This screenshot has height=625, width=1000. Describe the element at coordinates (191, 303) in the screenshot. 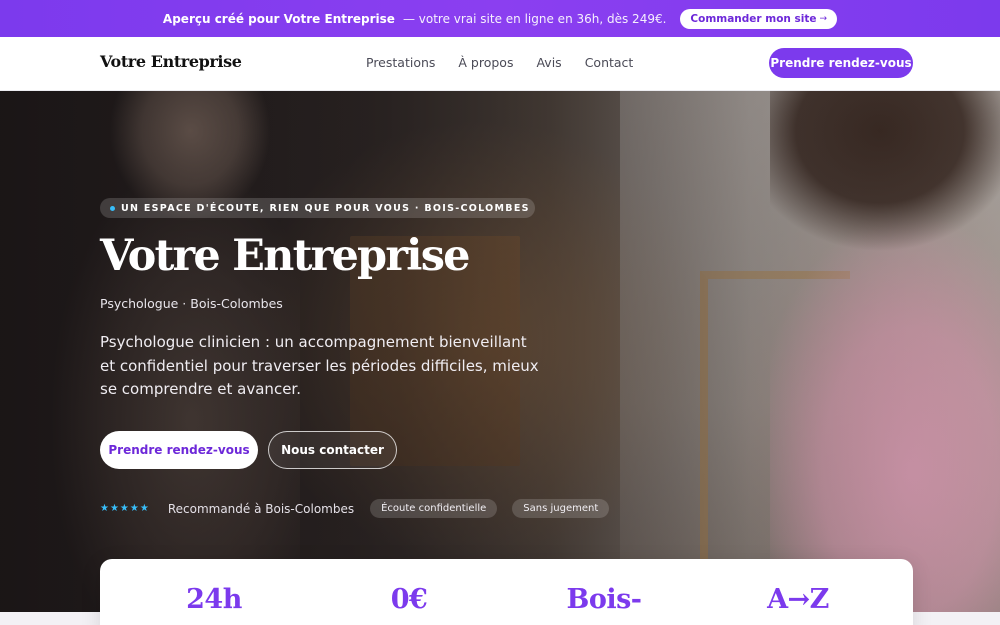

I see `hero-subtitle: Psychologue · Bois-Colombes` at that location.